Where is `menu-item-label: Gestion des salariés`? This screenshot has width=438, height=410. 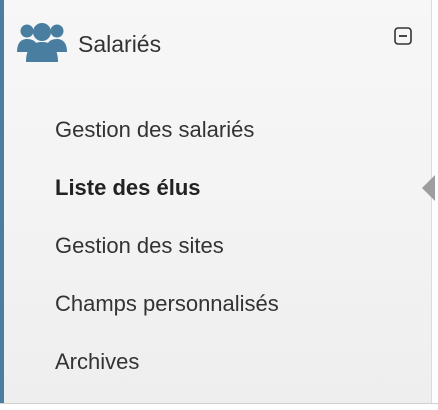
menu-item-label: Gestion des salariés is located at coordinates (155, 129).